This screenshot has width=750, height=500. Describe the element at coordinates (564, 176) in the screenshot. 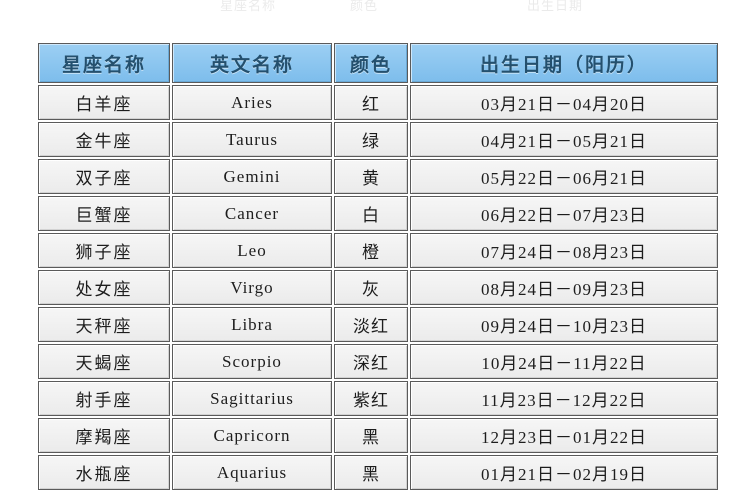

I see `cell-birth-date: 05月22日－06月21日` at that location.